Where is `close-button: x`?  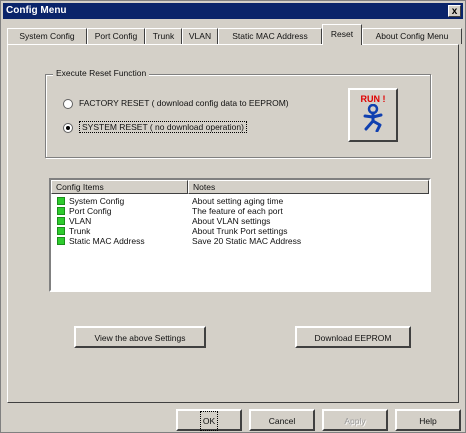 close-button: x is located at coordinates (454, 11).